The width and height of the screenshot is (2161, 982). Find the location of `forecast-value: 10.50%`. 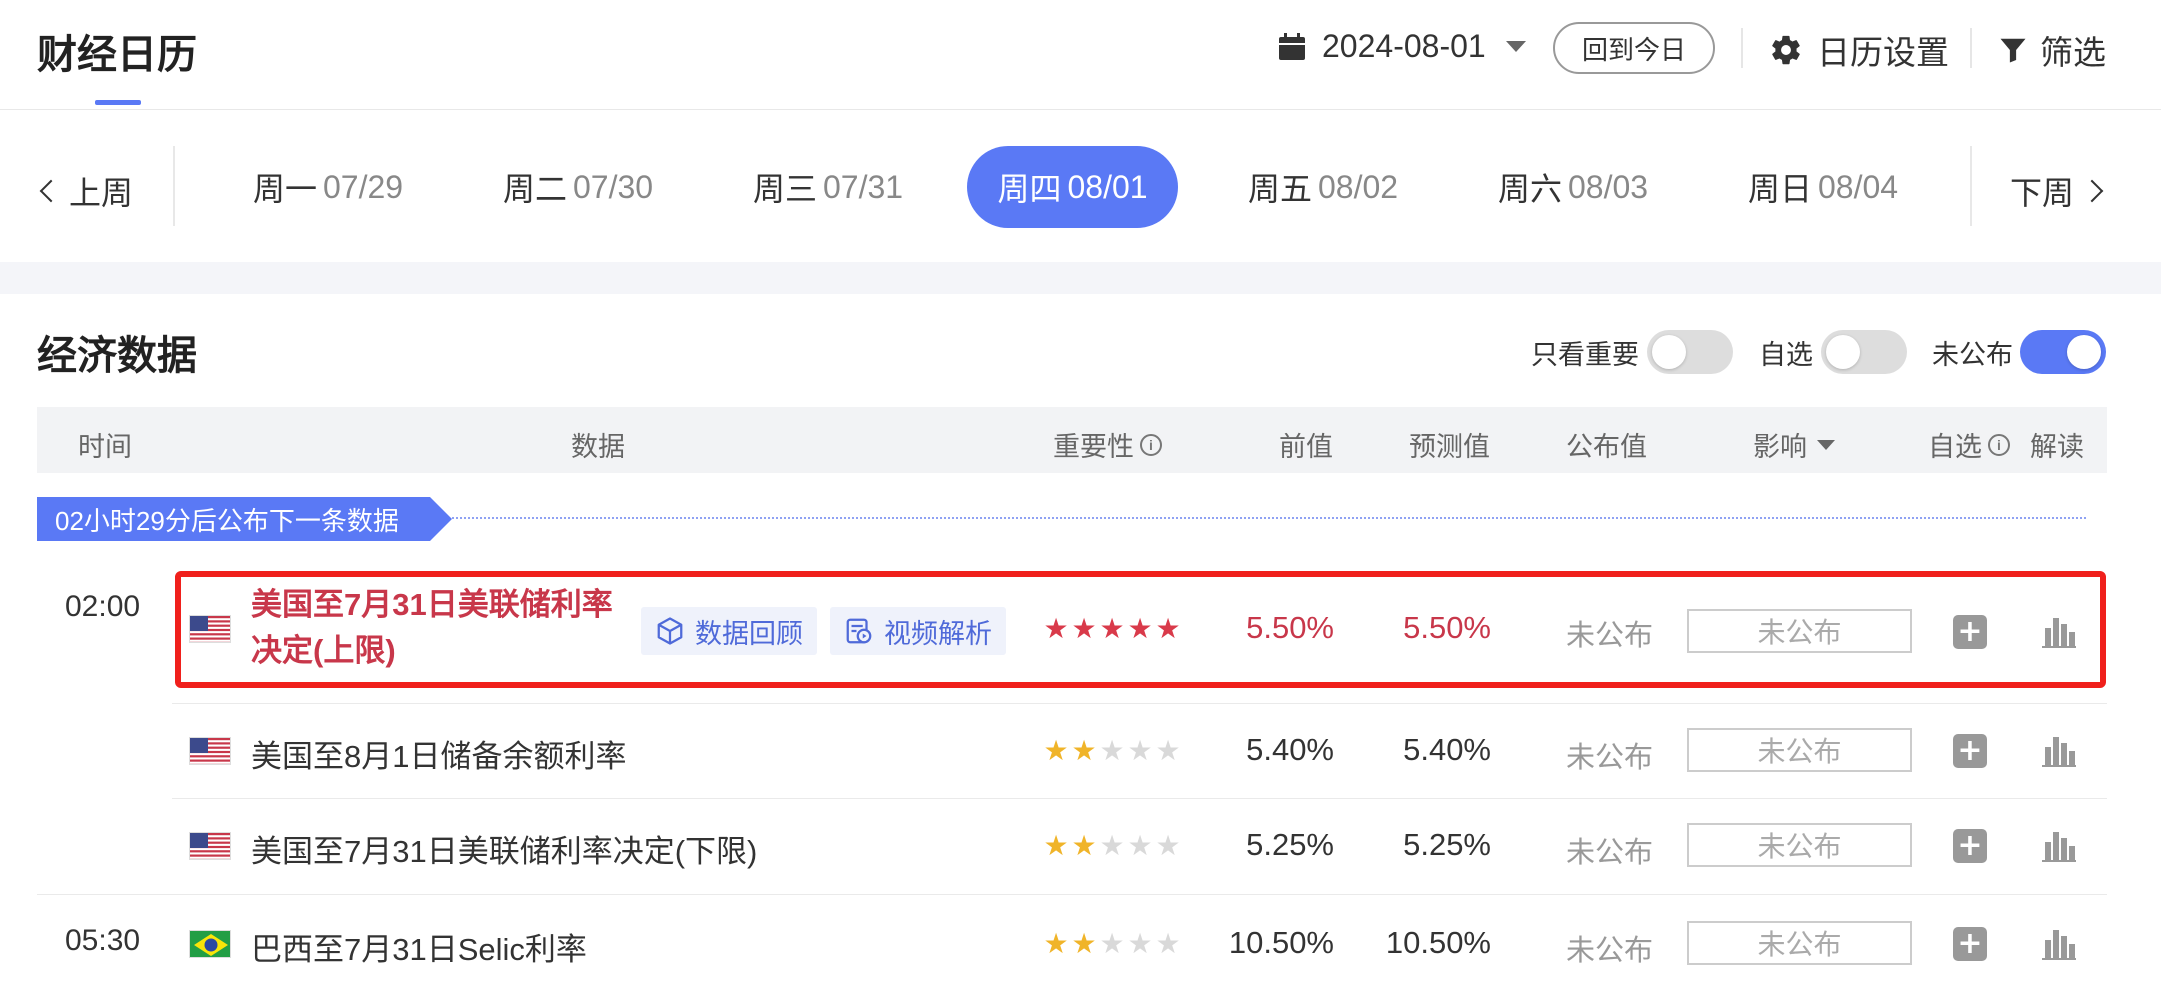

forecast-value: 10.50% is located at coordinates (1438, 942).